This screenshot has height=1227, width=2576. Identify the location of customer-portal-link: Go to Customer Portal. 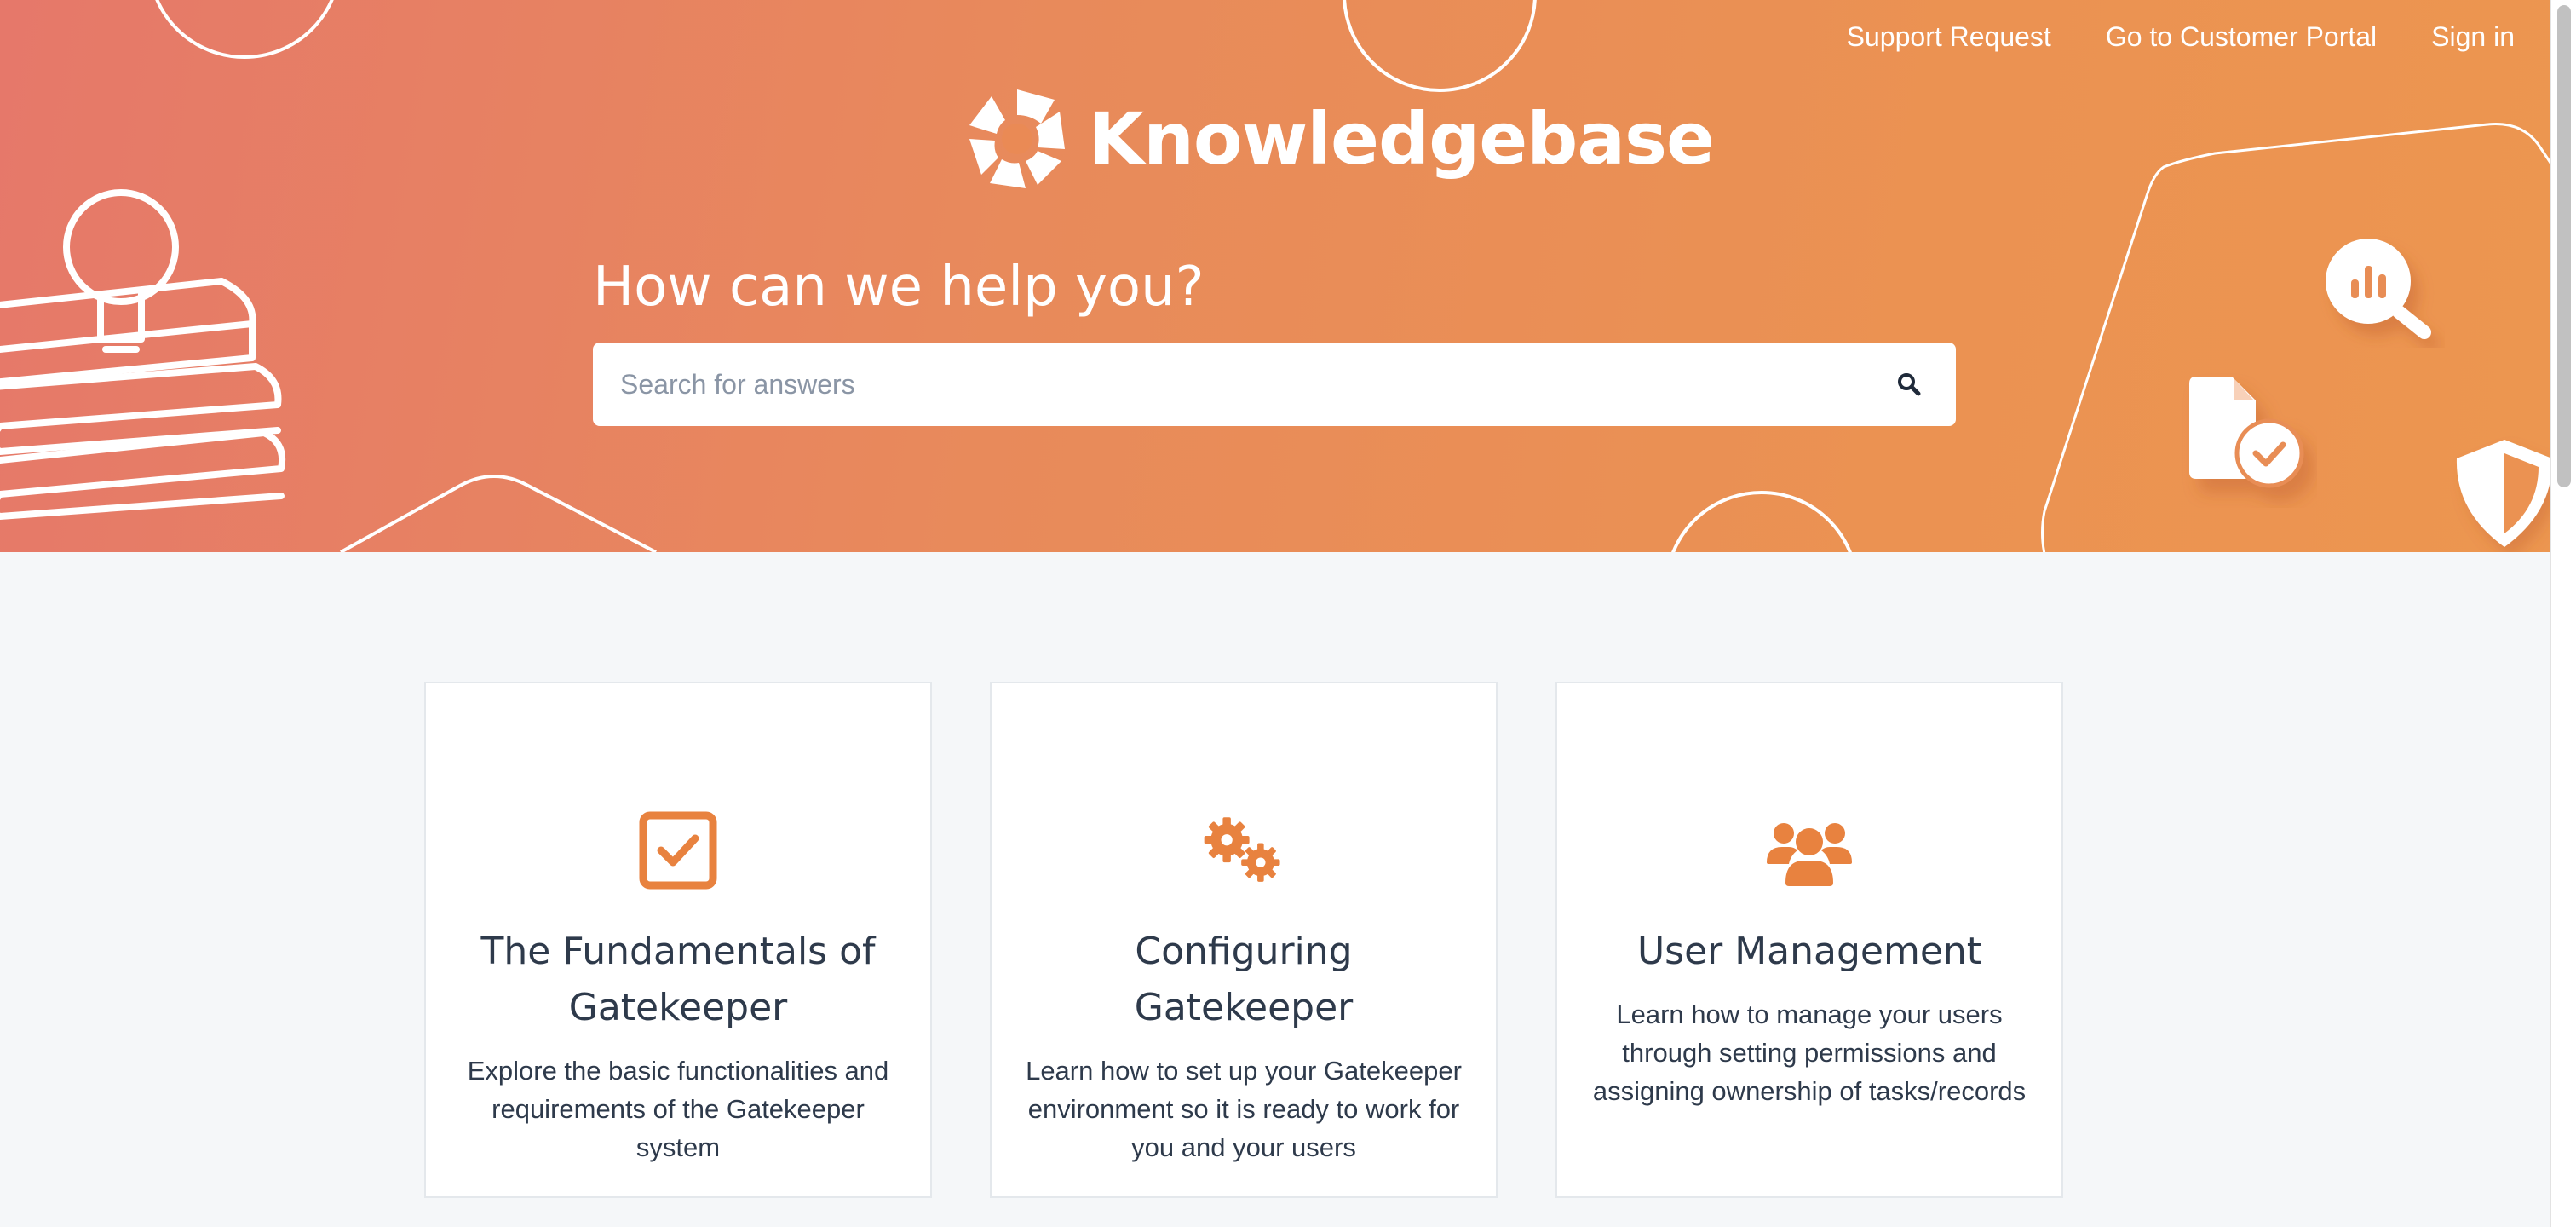
(2241, 37).